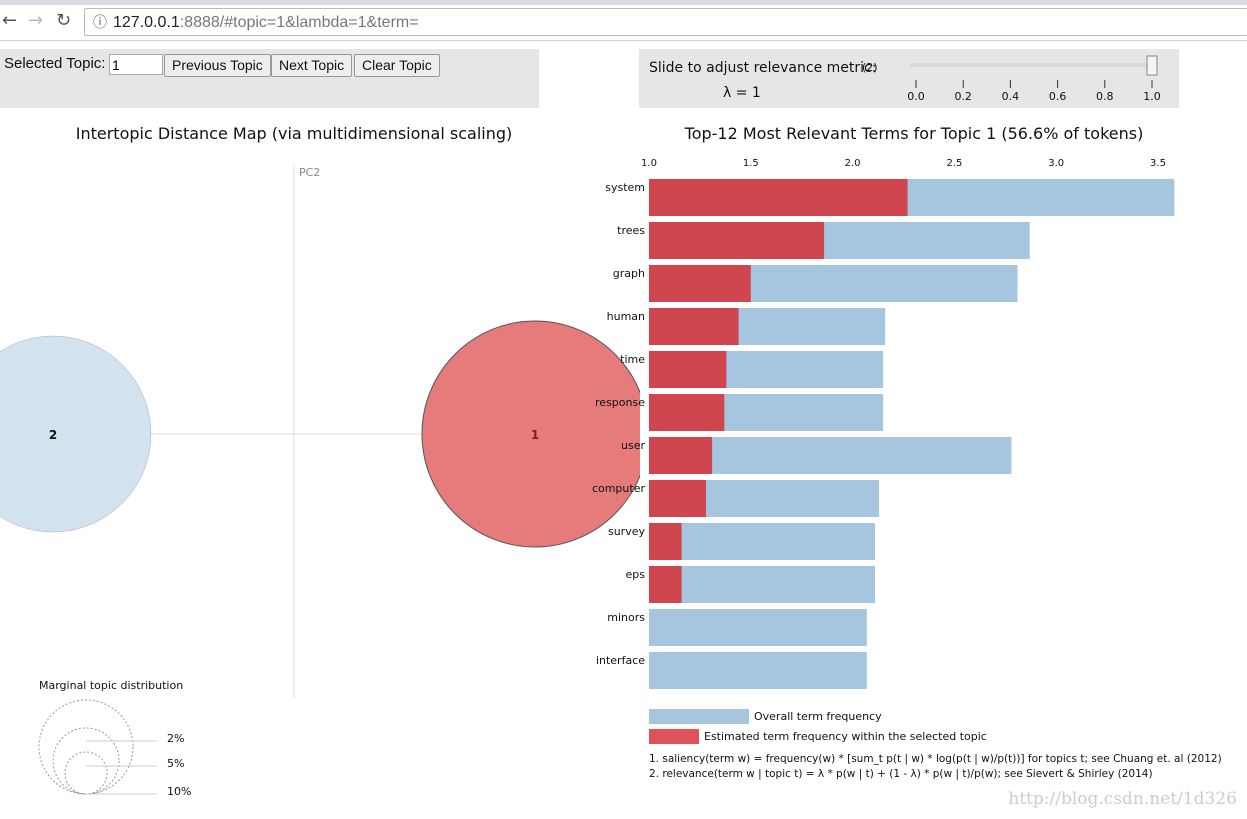  I want to click on term-label-user: user, so click(633, 445).